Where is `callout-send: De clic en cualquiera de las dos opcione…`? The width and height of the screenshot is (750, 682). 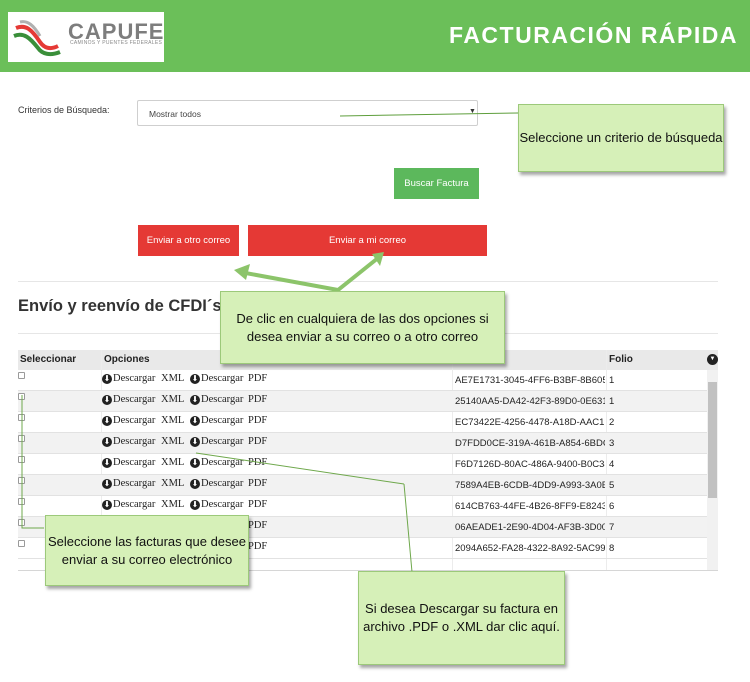
callout-send: De clic en cualquiera de las dos opcione… is located at coordinates (362, 327).